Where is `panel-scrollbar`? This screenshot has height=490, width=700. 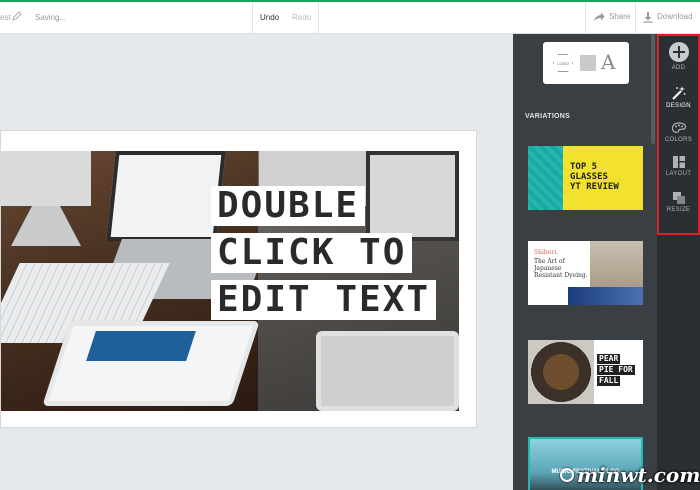 panel-scrollbar is located at coordinates (653, 89).